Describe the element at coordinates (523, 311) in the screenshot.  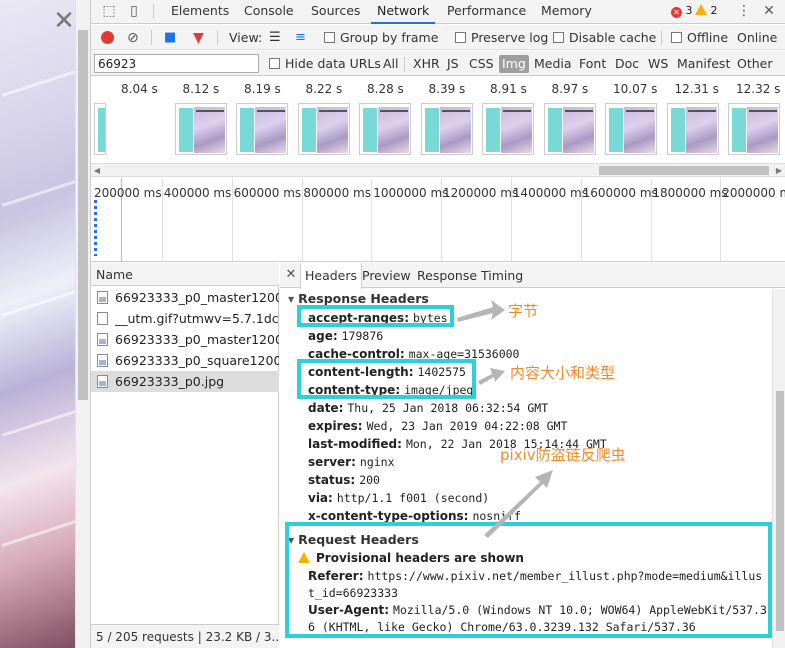
I see `annotation-bytes-note: 字节` at that location.